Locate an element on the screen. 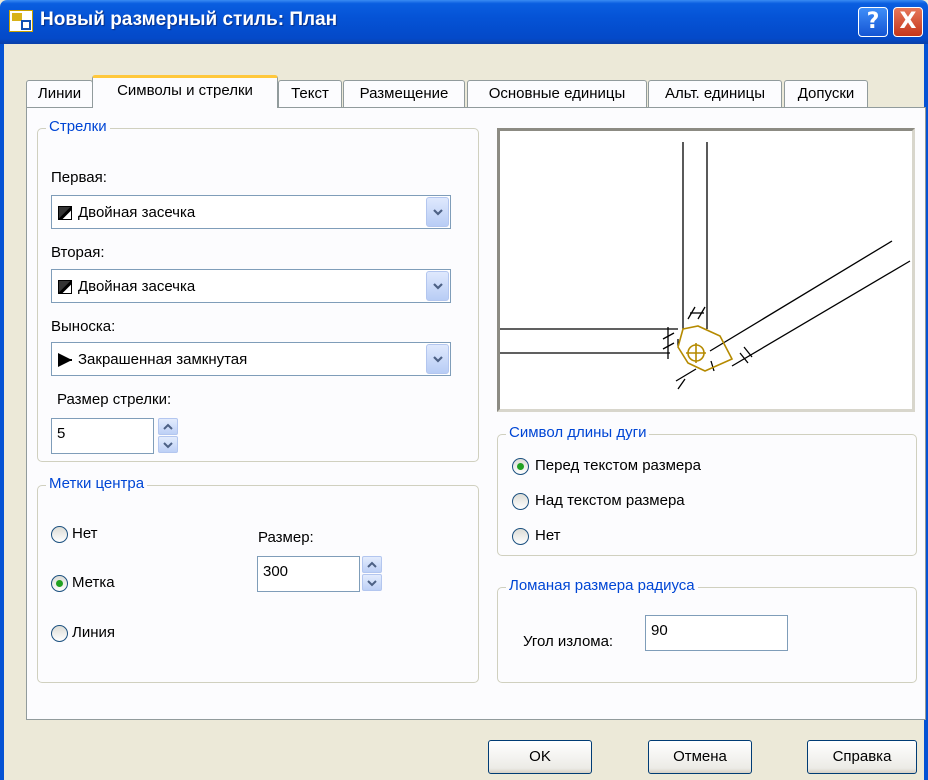  close-button: X is located at coordinates (908, 22).